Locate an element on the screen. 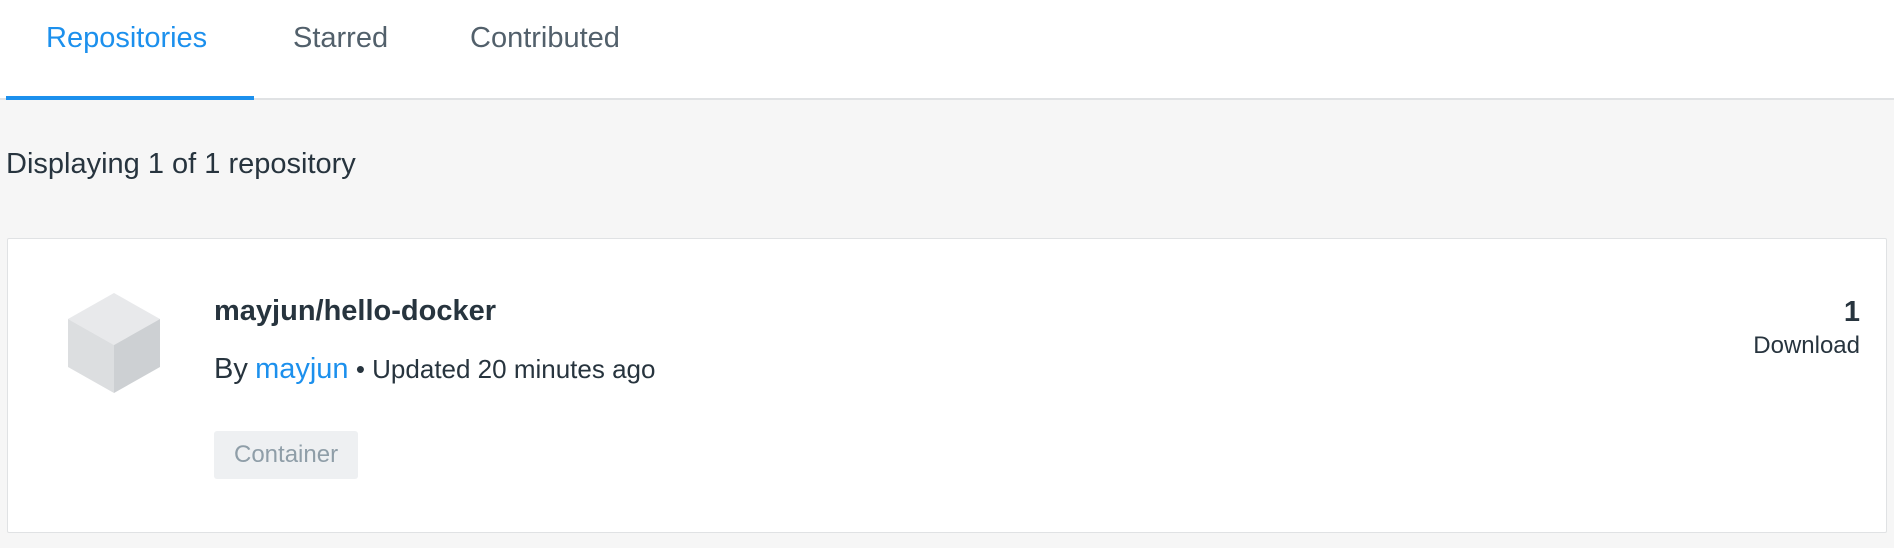  repository-meta: By mayjun • Updated 20 minutes ago is located at coordinates (434, 369).